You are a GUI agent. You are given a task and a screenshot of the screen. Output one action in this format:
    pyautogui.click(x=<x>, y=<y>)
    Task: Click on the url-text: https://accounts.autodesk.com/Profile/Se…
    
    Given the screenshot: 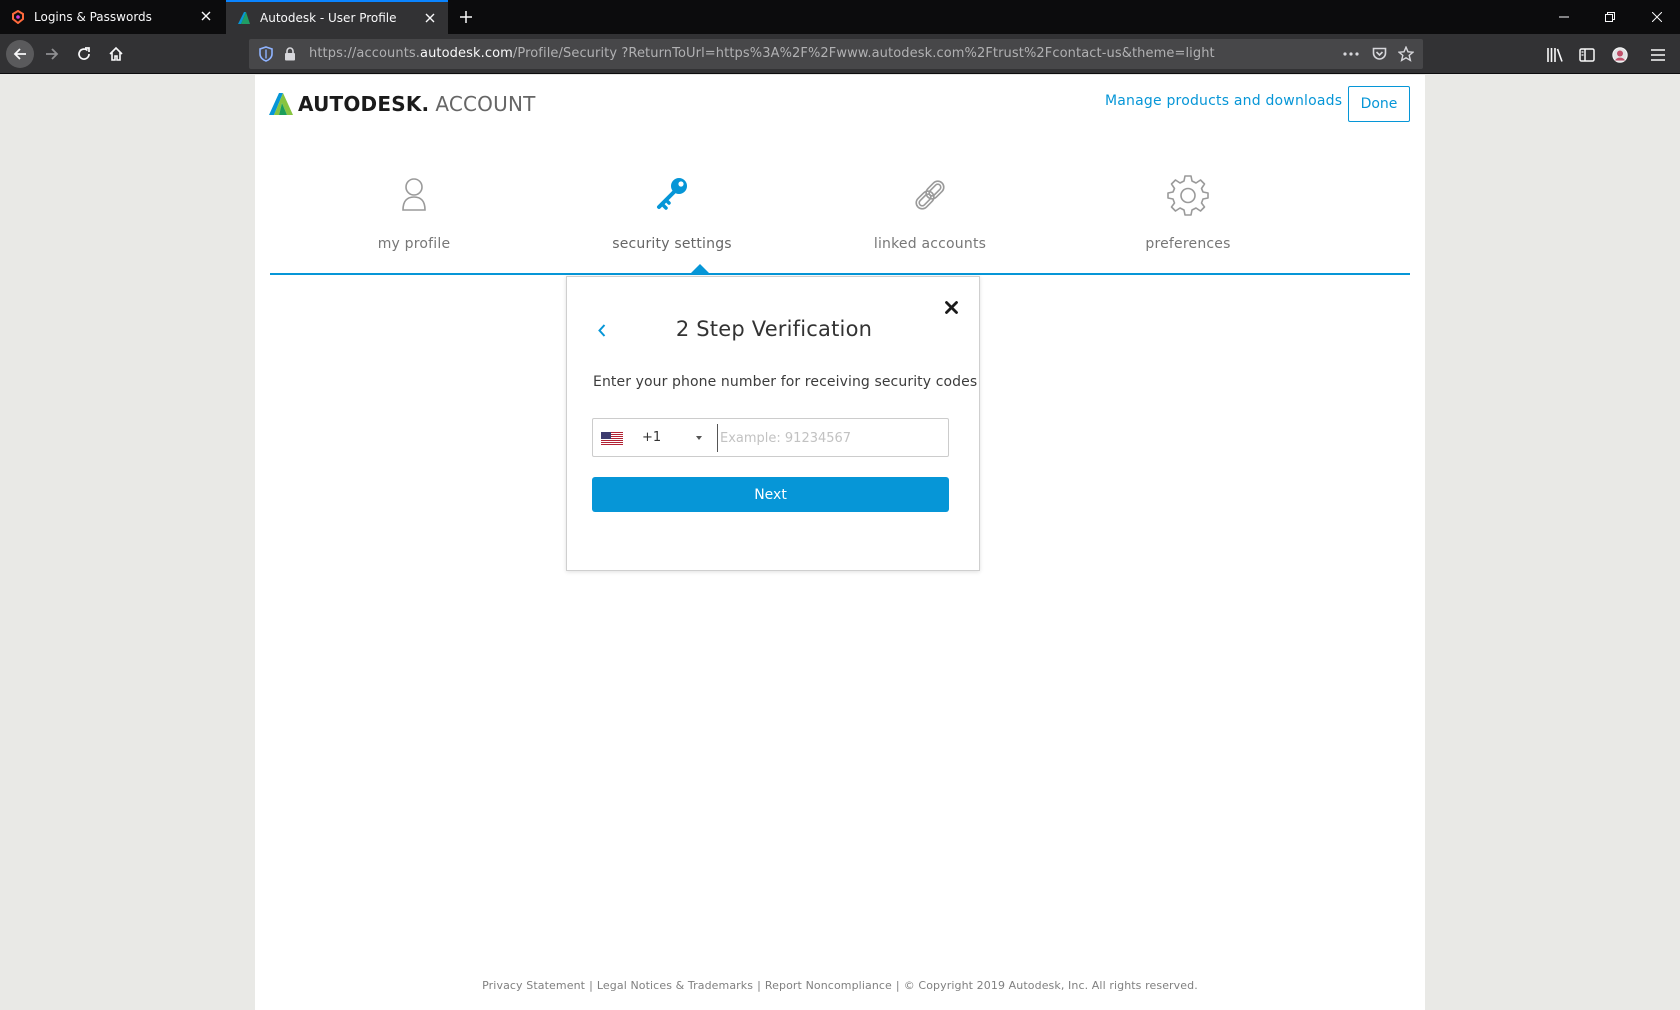 What is the action you would take?
    pyautogui.click(x=762, y=54)
    